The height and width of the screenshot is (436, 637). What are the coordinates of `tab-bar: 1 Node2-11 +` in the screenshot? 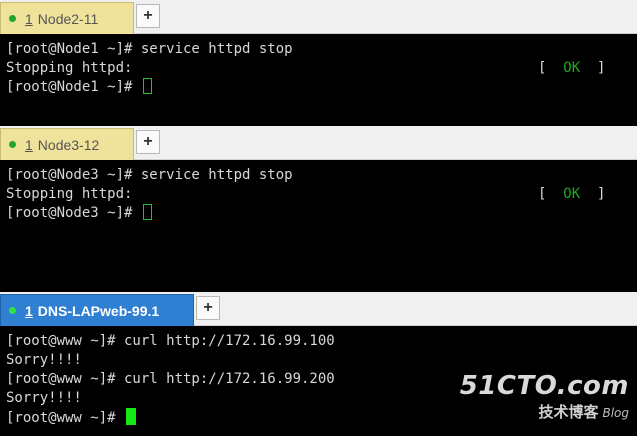 It's located at (318, 17).